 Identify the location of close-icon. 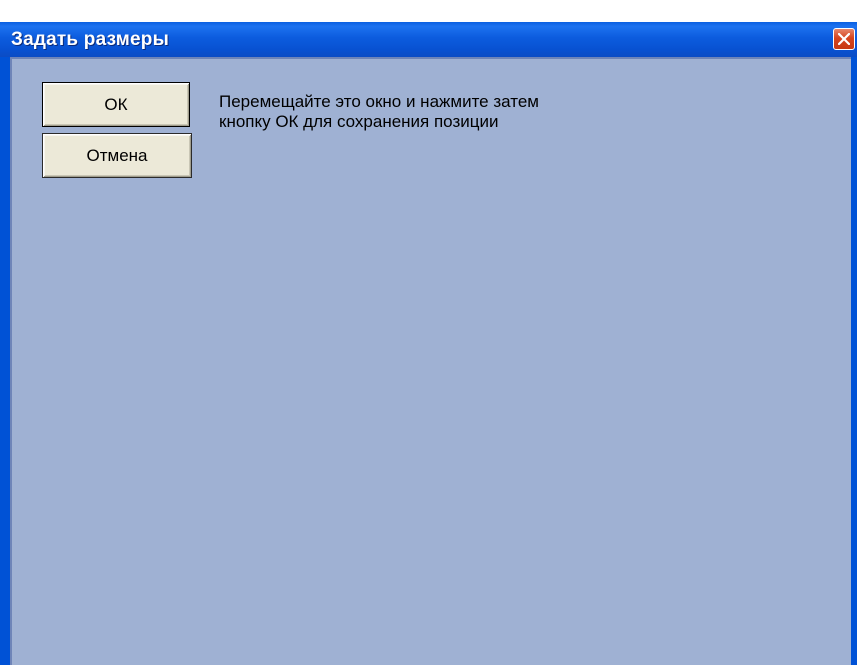
(844, 39).